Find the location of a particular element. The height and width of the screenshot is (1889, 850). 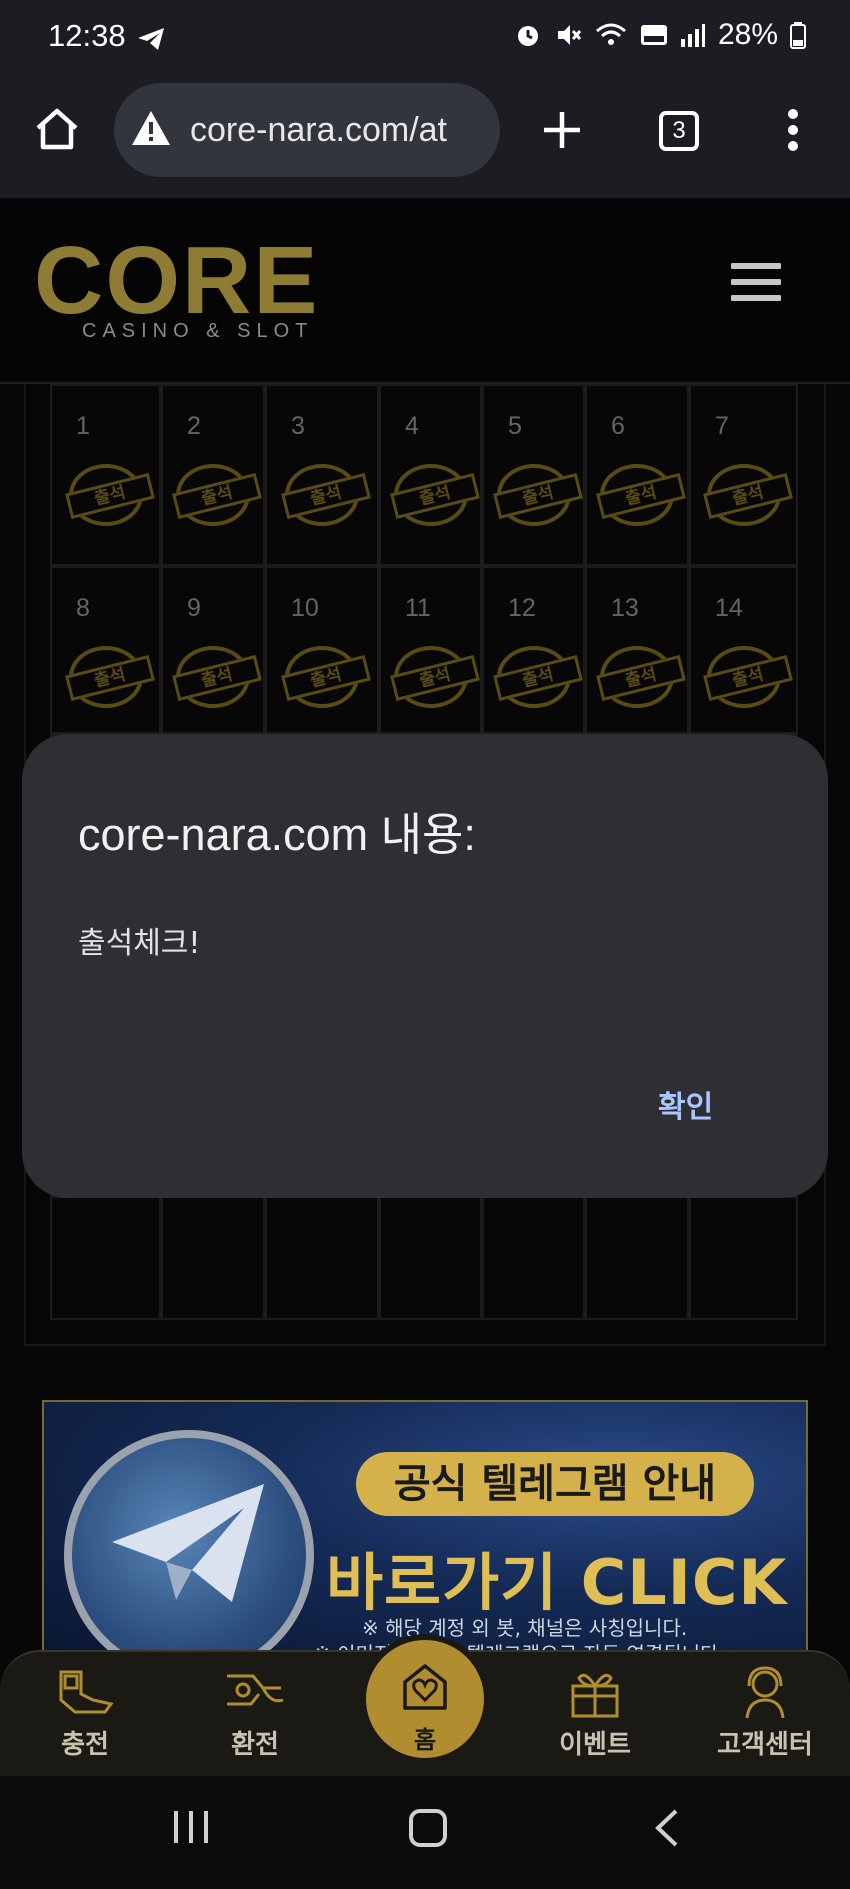

address-bar: core-nara.com/at is located at coordinates (307, 130).